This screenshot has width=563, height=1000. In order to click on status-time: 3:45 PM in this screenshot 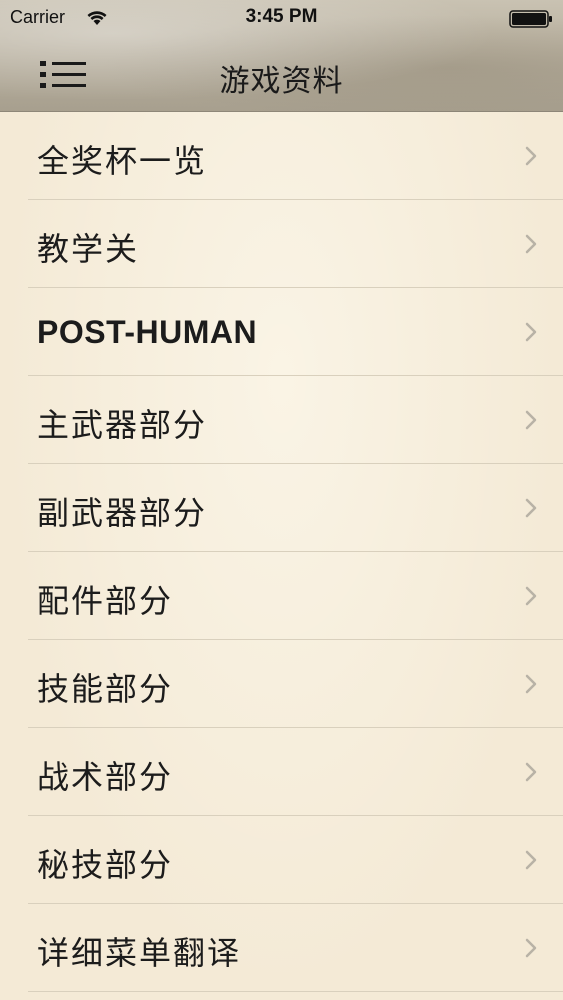, I will do `click(281, 16)`.